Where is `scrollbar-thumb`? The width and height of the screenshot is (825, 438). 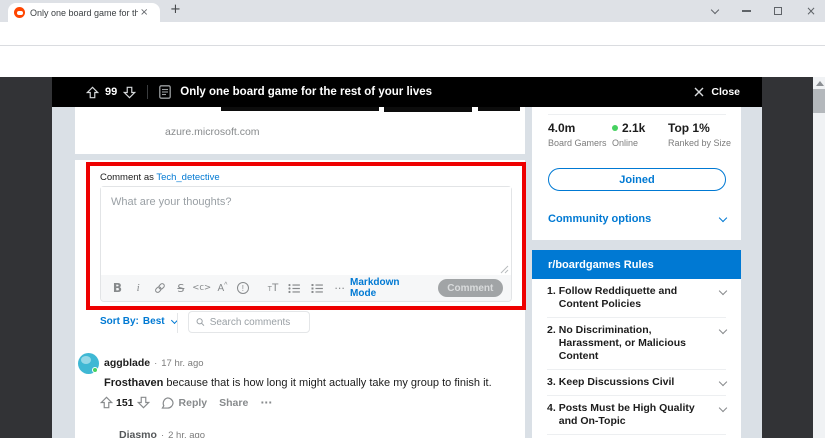 scrollbar-thumb is located at coordinates (819, 101).